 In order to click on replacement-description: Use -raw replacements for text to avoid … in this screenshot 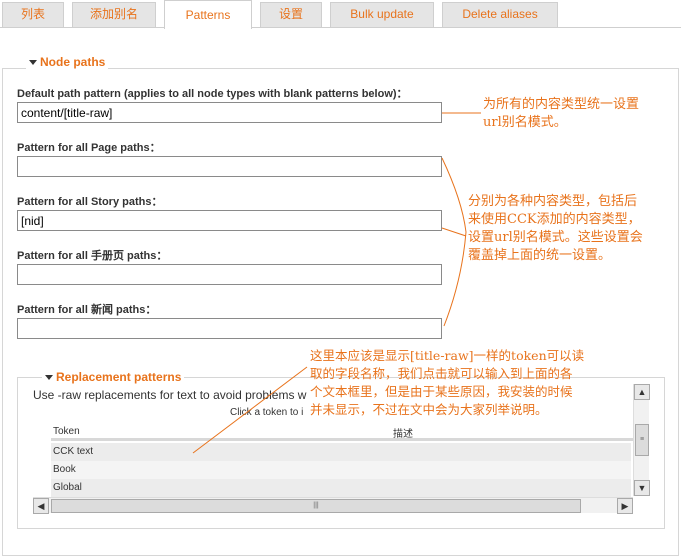, I will do `click(170, 395)`.